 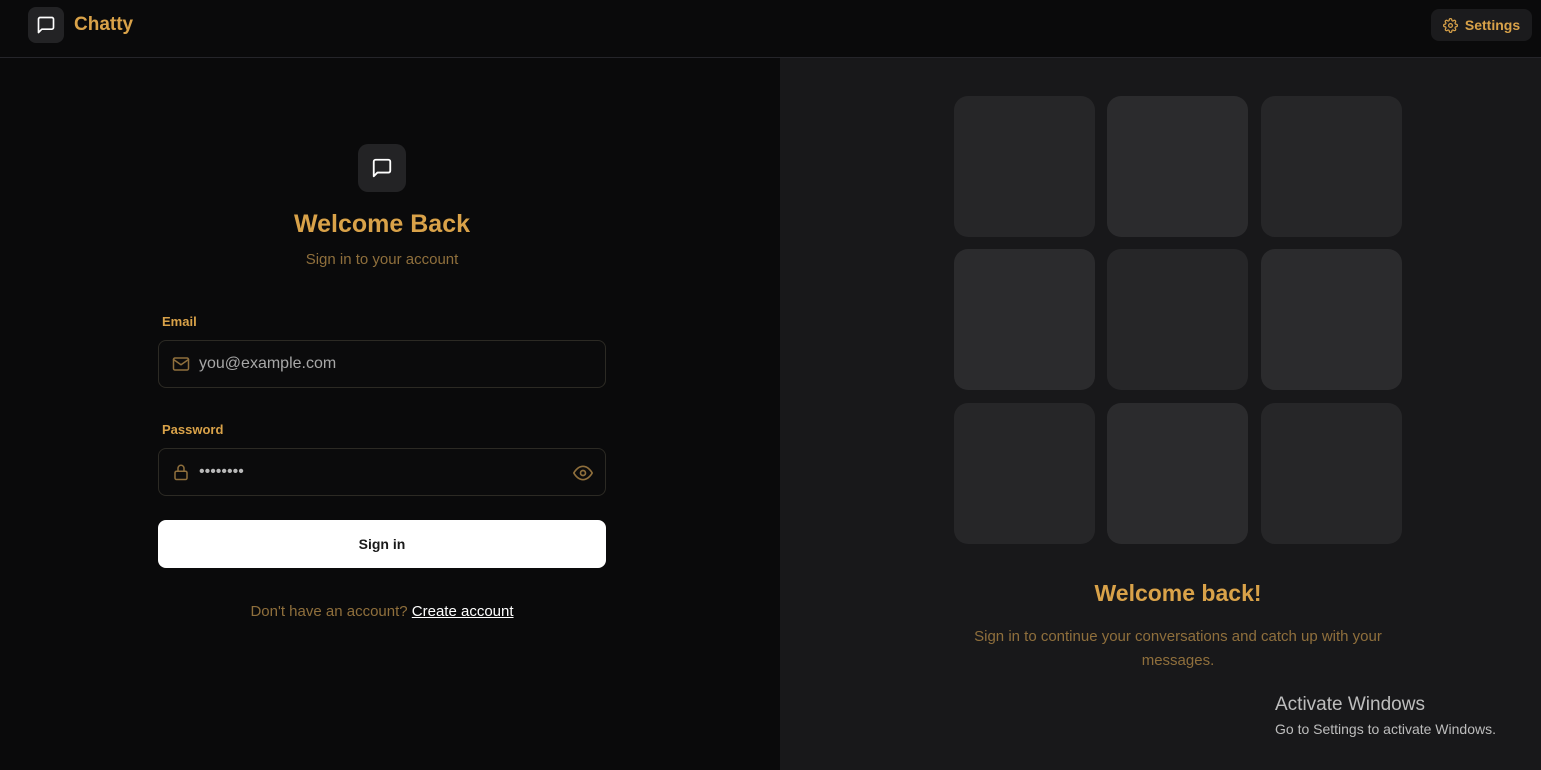 I want to click on settings-button: Settings, so click(x=1481, y=25).